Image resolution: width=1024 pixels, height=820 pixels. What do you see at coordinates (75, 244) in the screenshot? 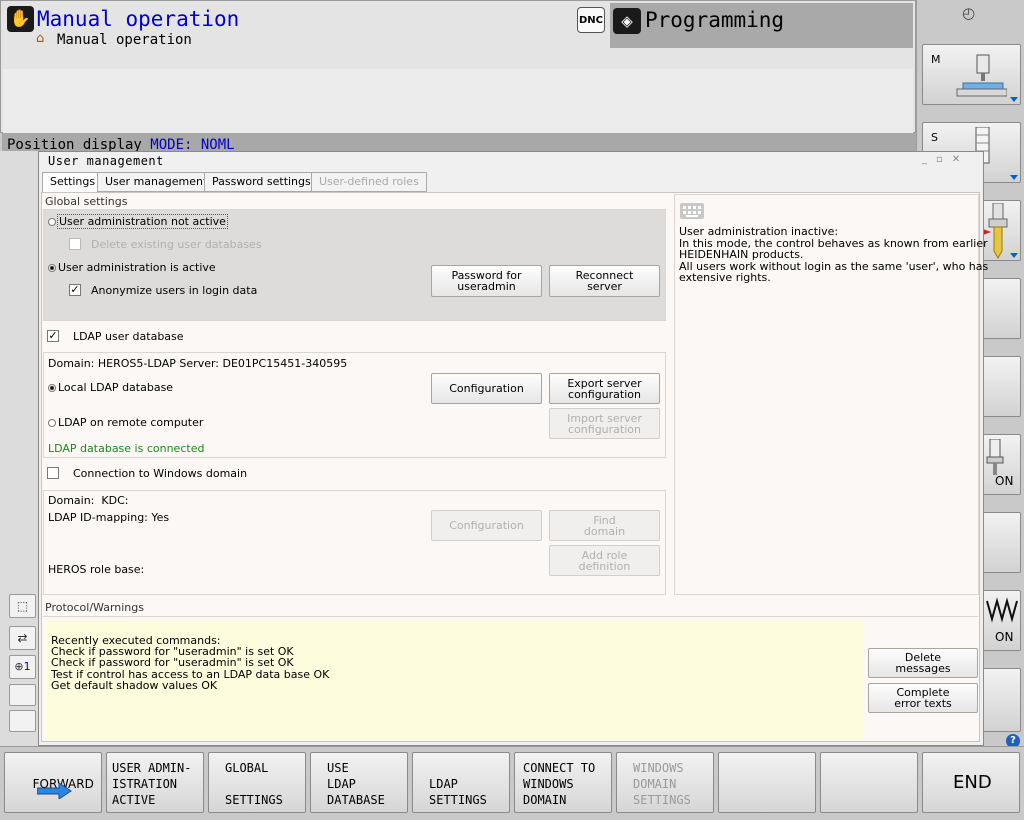
I see `checkbox-delete-databases` at bounding box center [75, 244].